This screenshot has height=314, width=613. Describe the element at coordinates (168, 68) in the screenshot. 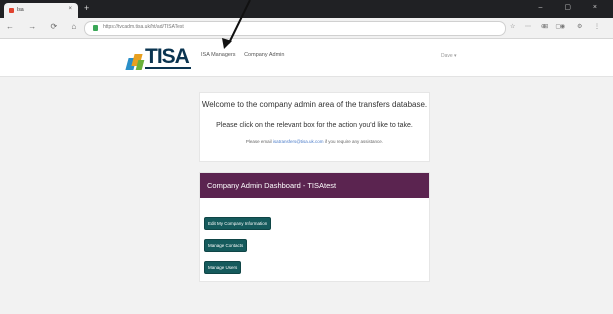

I see `logo-underline` at that location.